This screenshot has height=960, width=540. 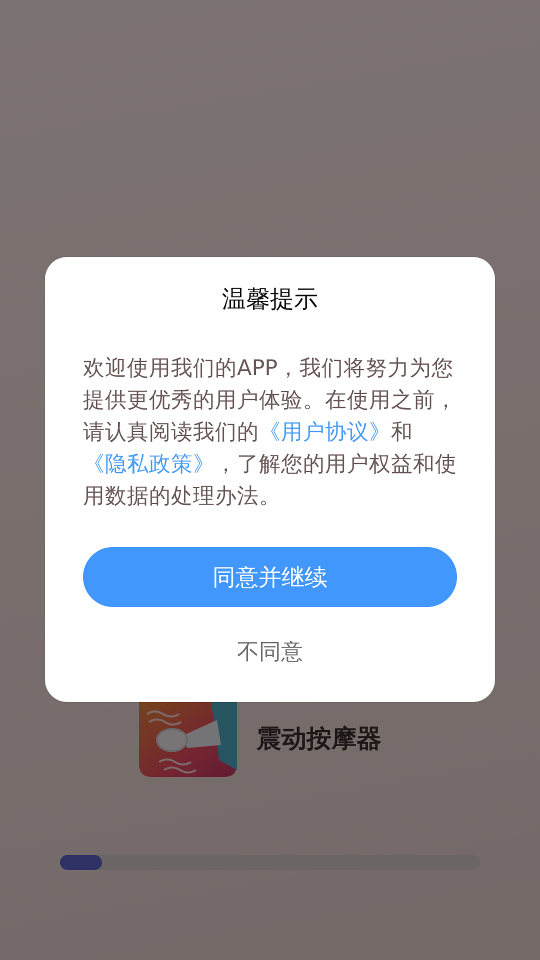 I want to click on decline-button: 不同意, so click(x=270, y=652).